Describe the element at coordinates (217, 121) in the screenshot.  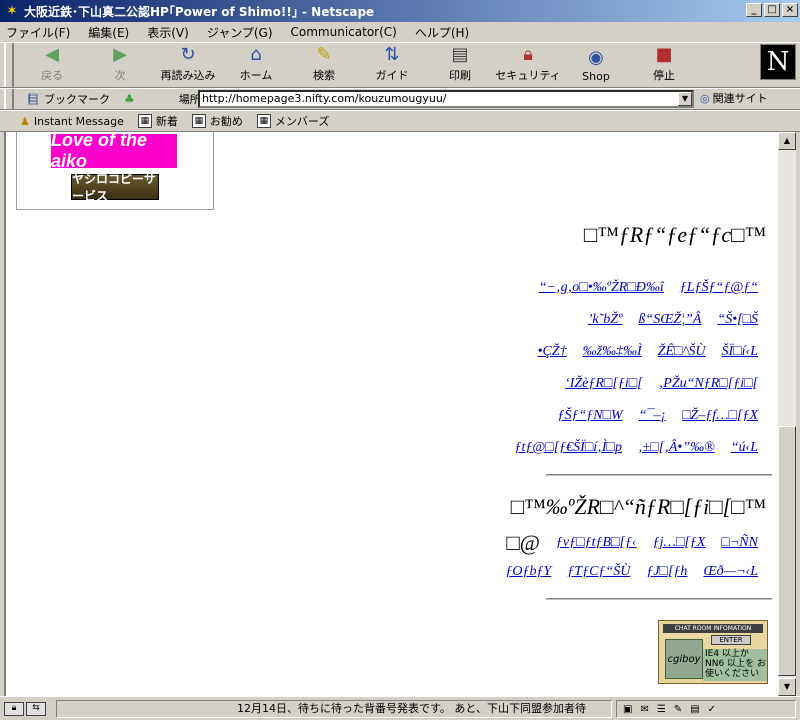
I see `recommend-button: ▦ お勧め` at that location.